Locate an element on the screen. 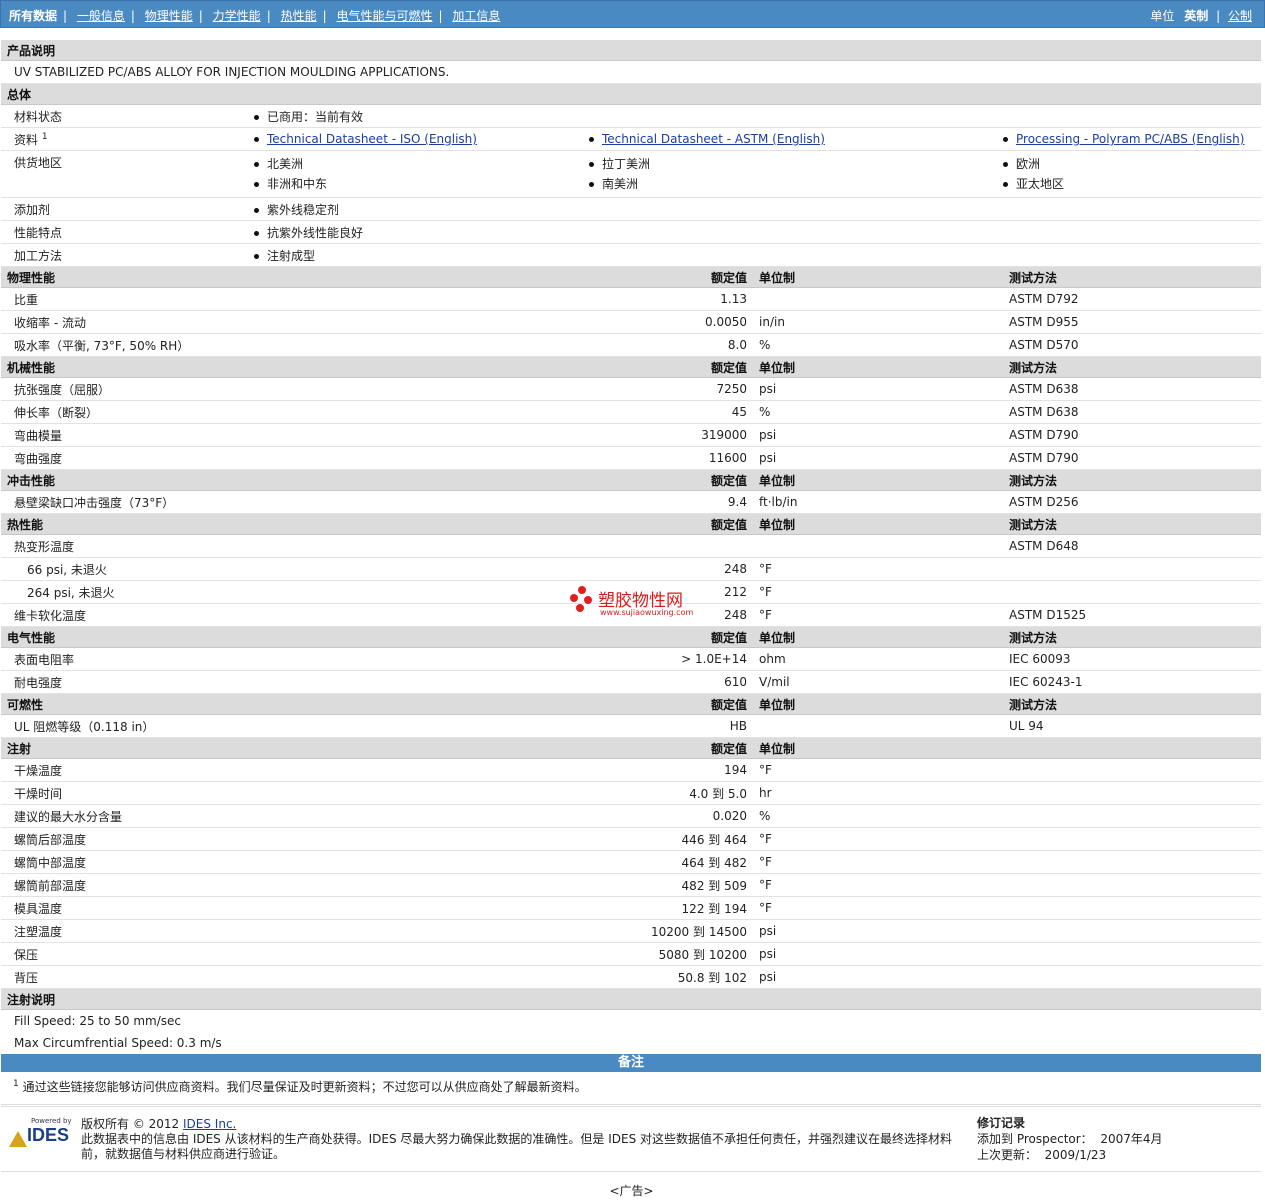  doc-cell: Technical Datasheet - ISO (English) is located at coordinates (415, 139).